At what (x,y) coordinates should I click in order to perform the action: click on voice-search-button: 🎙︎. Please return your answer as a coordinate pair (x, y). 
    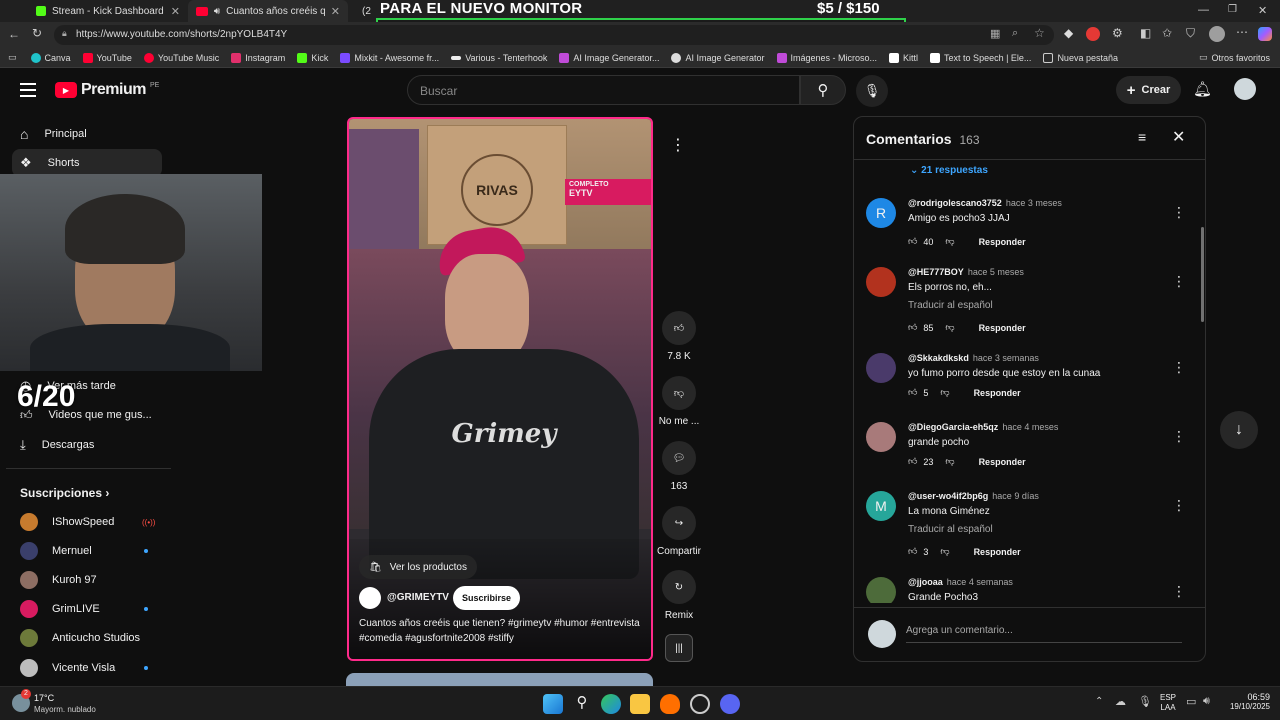
    Looking at the image, I should click on (872, 91).